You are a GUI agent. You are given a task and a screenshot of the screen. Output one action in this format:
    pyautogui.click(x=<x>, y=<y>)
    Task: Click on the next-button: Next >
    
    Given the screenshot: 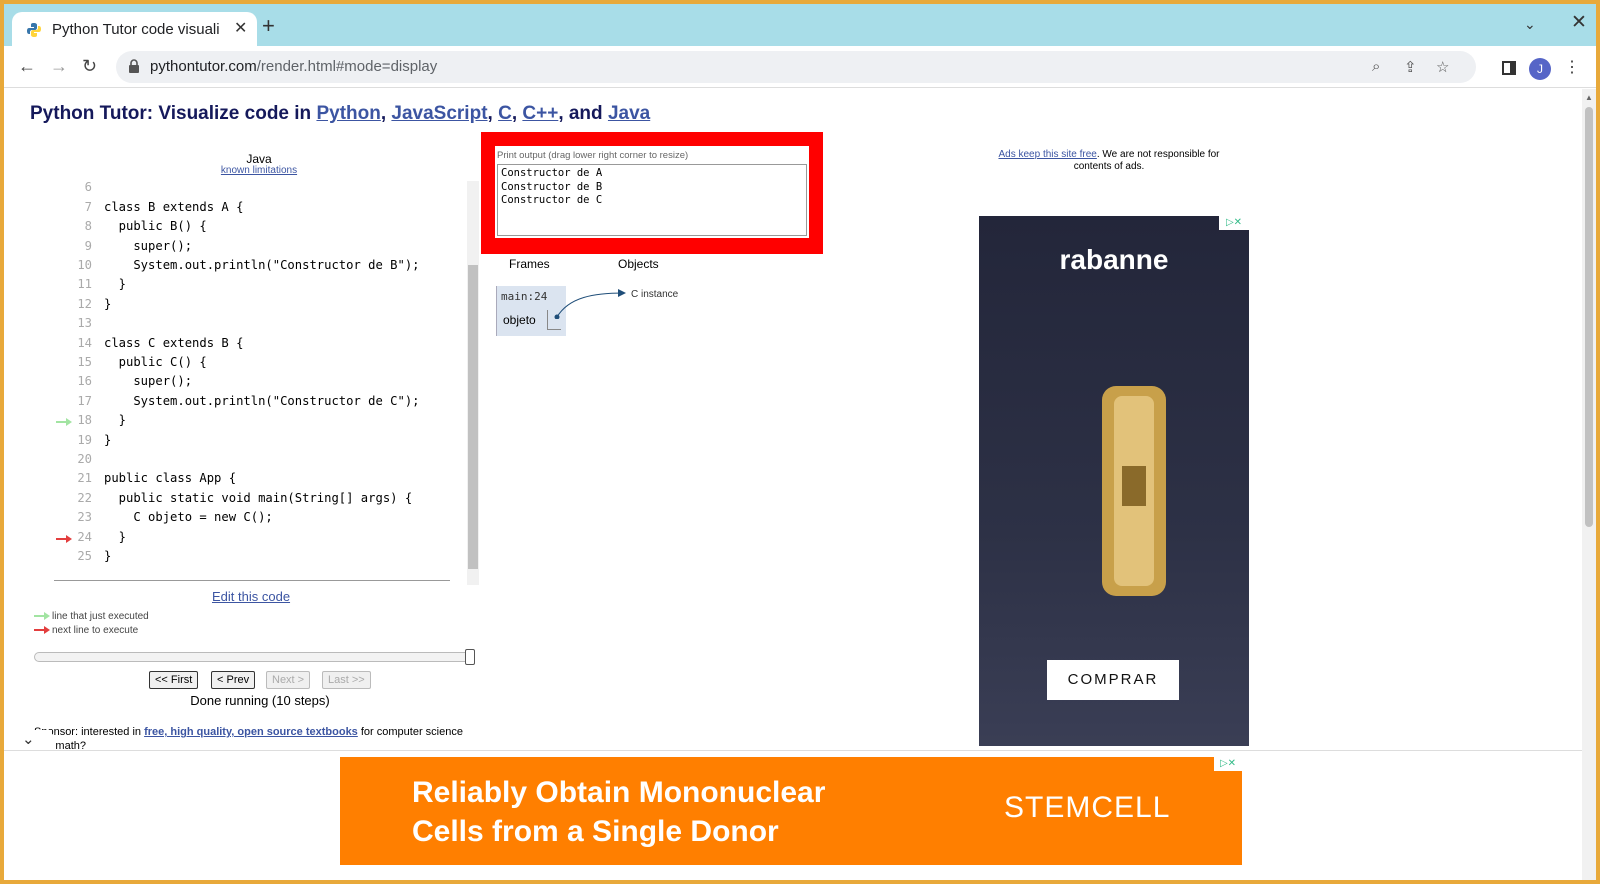 What is the action you would take?
    pyautogui.click(x=288, y=680)
    